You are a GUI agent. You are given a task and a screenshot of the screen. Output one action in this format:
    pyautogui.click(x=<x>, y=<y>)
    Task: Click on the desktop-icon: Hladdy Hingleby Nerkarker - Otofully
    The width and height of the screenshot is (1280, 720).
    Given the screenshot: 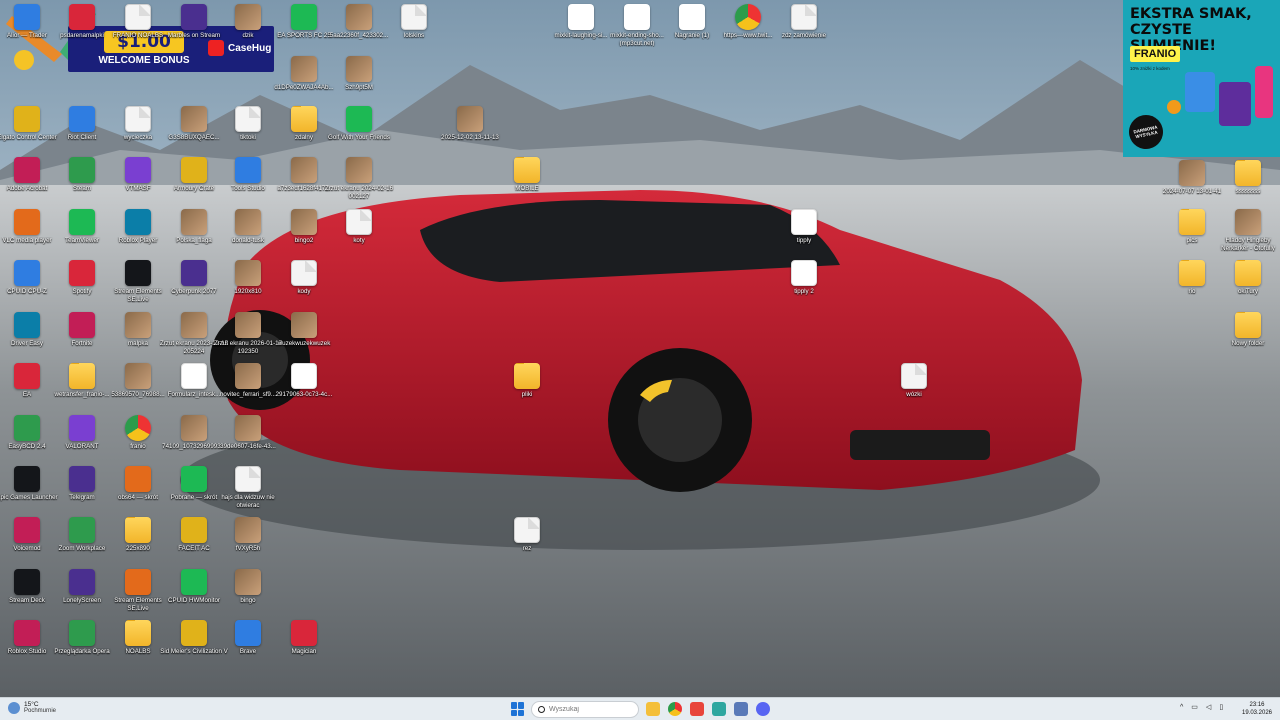 What is the action you would take?
    pyautogui.click(x=1248, y=230)
    